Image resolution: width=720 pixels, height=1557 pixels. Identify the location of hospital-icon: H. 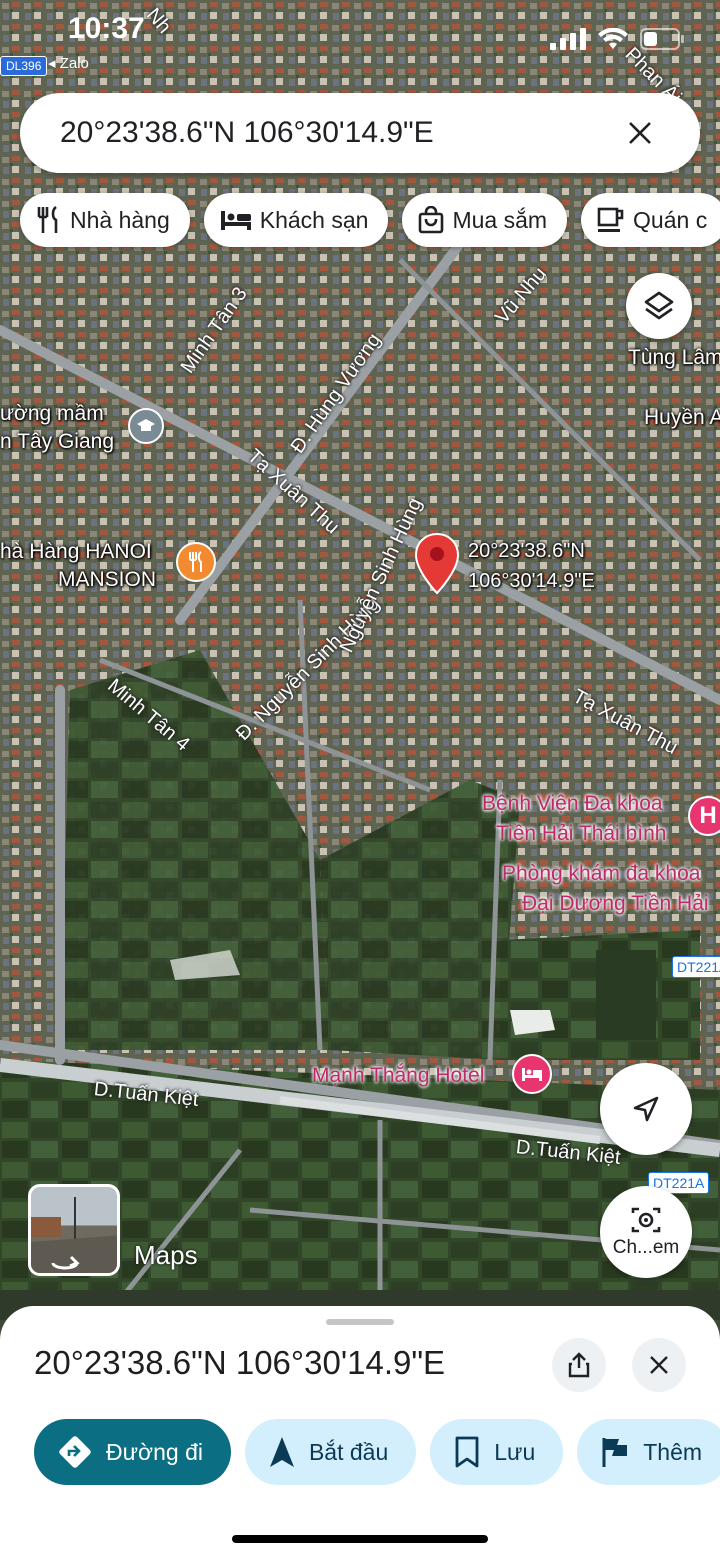
(704, 816).